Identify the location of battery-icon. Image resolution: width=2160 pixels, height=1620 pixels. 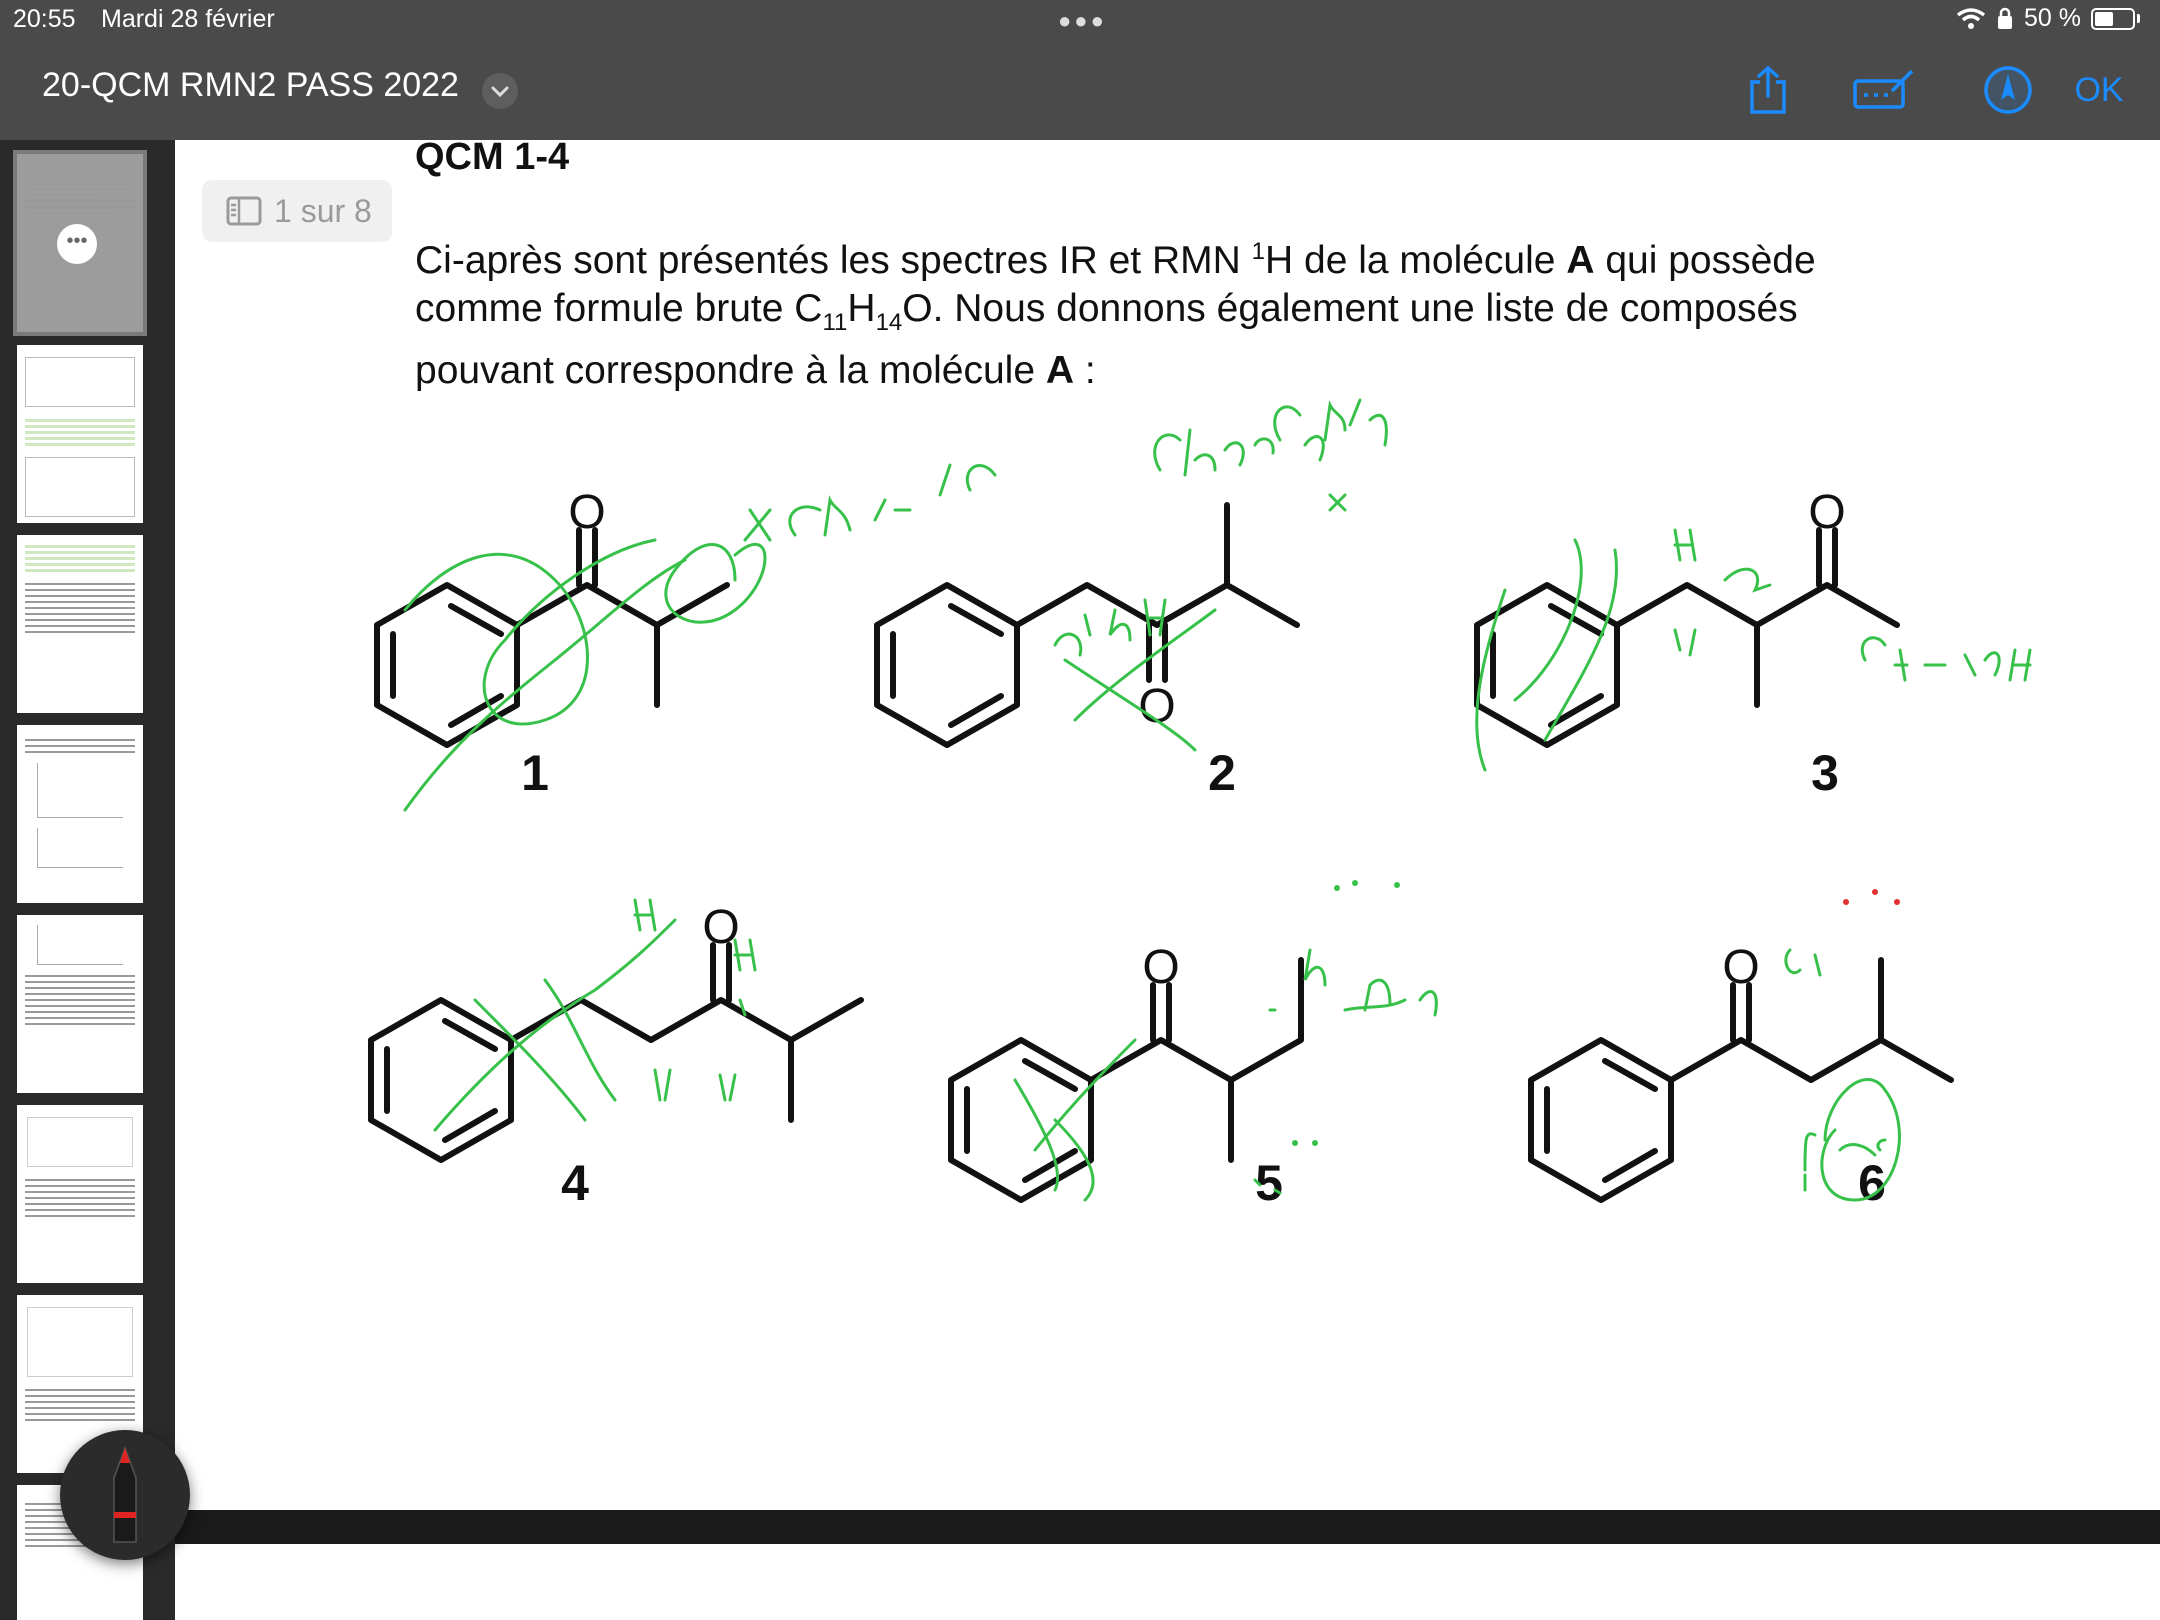
(2113, 18).